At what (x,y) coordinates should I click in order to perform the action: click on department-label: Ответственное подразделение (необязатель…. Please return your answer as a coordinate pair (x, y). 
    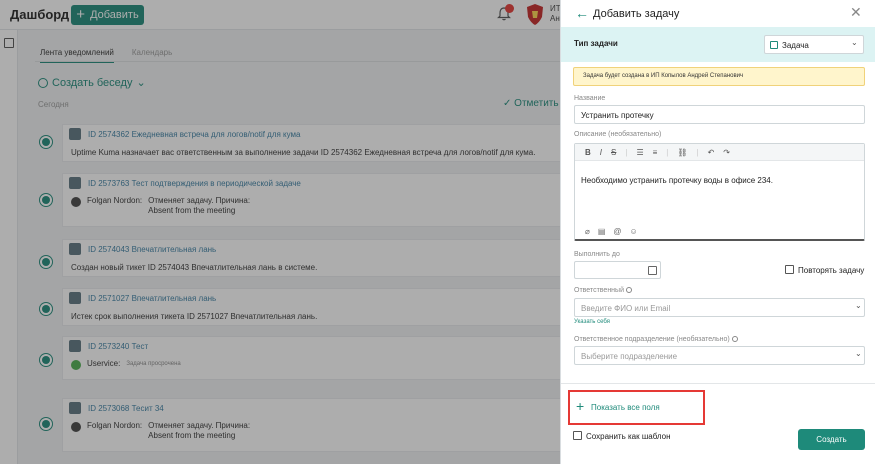
    Looking at the image, I should click on (652, 339).